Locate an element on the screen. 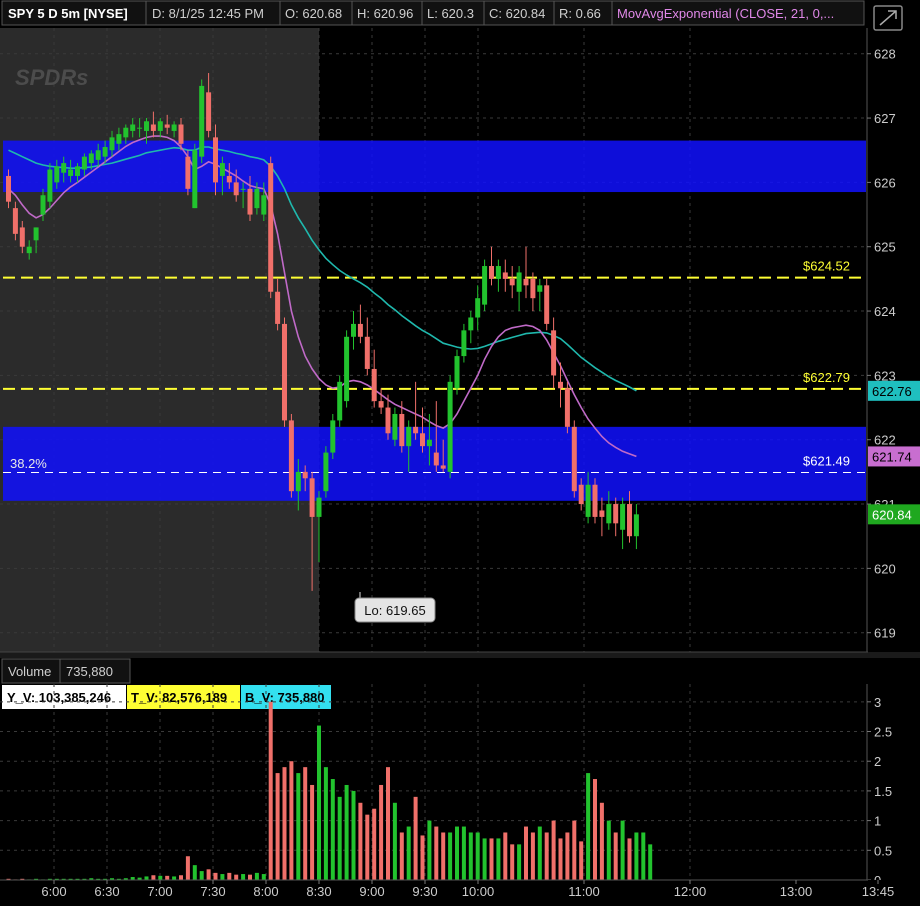 The width and height of the screenshot is (920, 906). panel-divider is located at coordinates (460, 655).